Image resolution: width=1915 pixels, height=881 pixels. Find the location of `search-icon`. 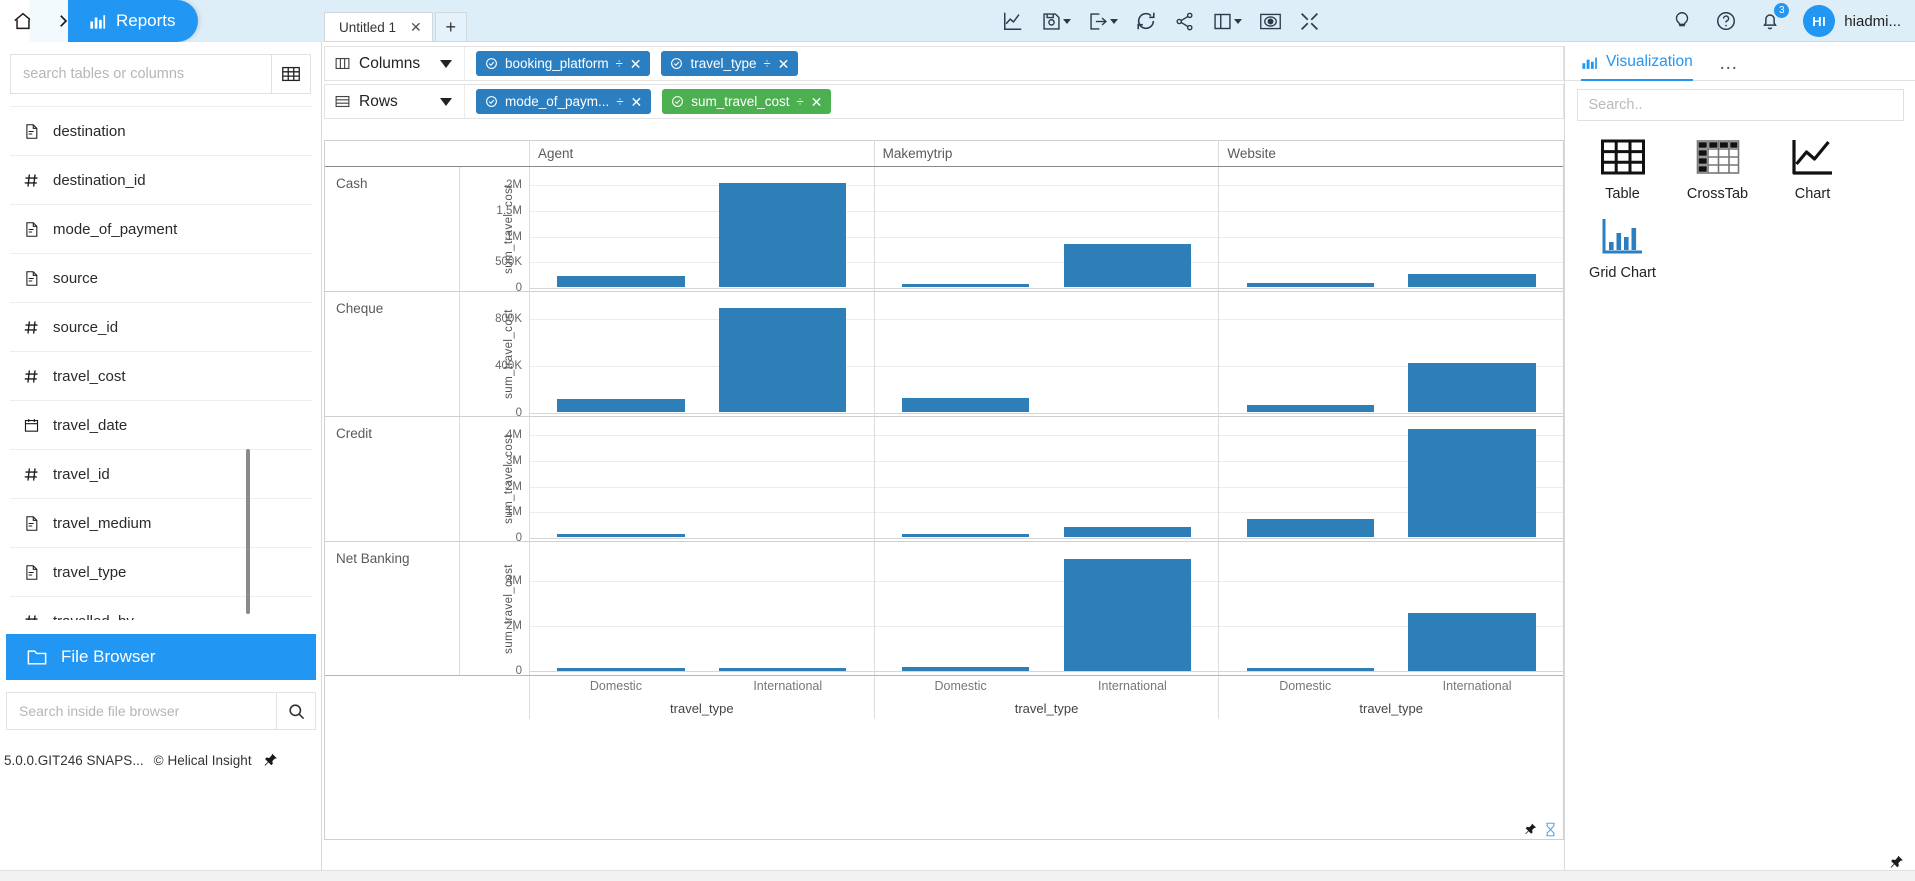

search-icon is located at coordinates (296, 711).